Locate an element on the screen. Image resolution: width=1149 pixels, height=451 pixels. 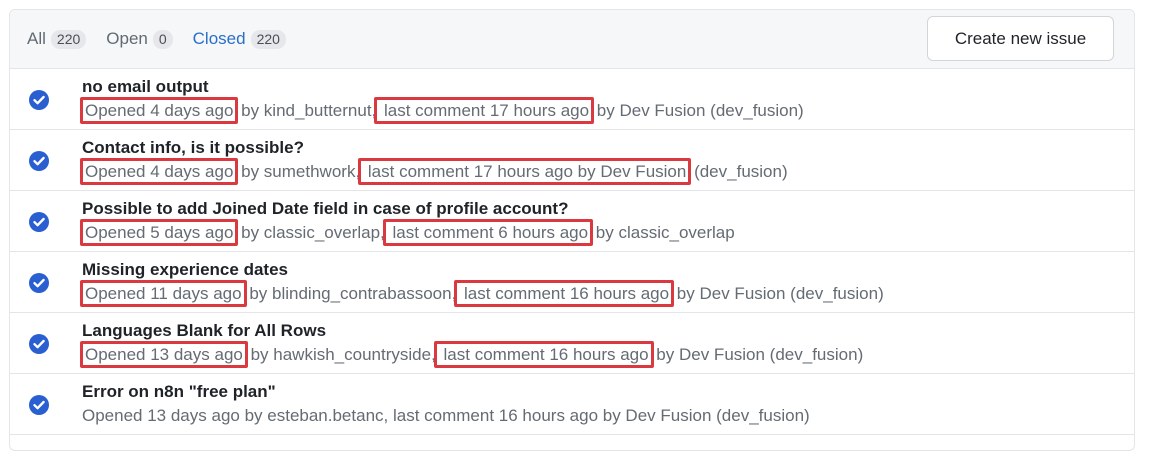
issue-title: no email output is located at coordinates (145, 87).